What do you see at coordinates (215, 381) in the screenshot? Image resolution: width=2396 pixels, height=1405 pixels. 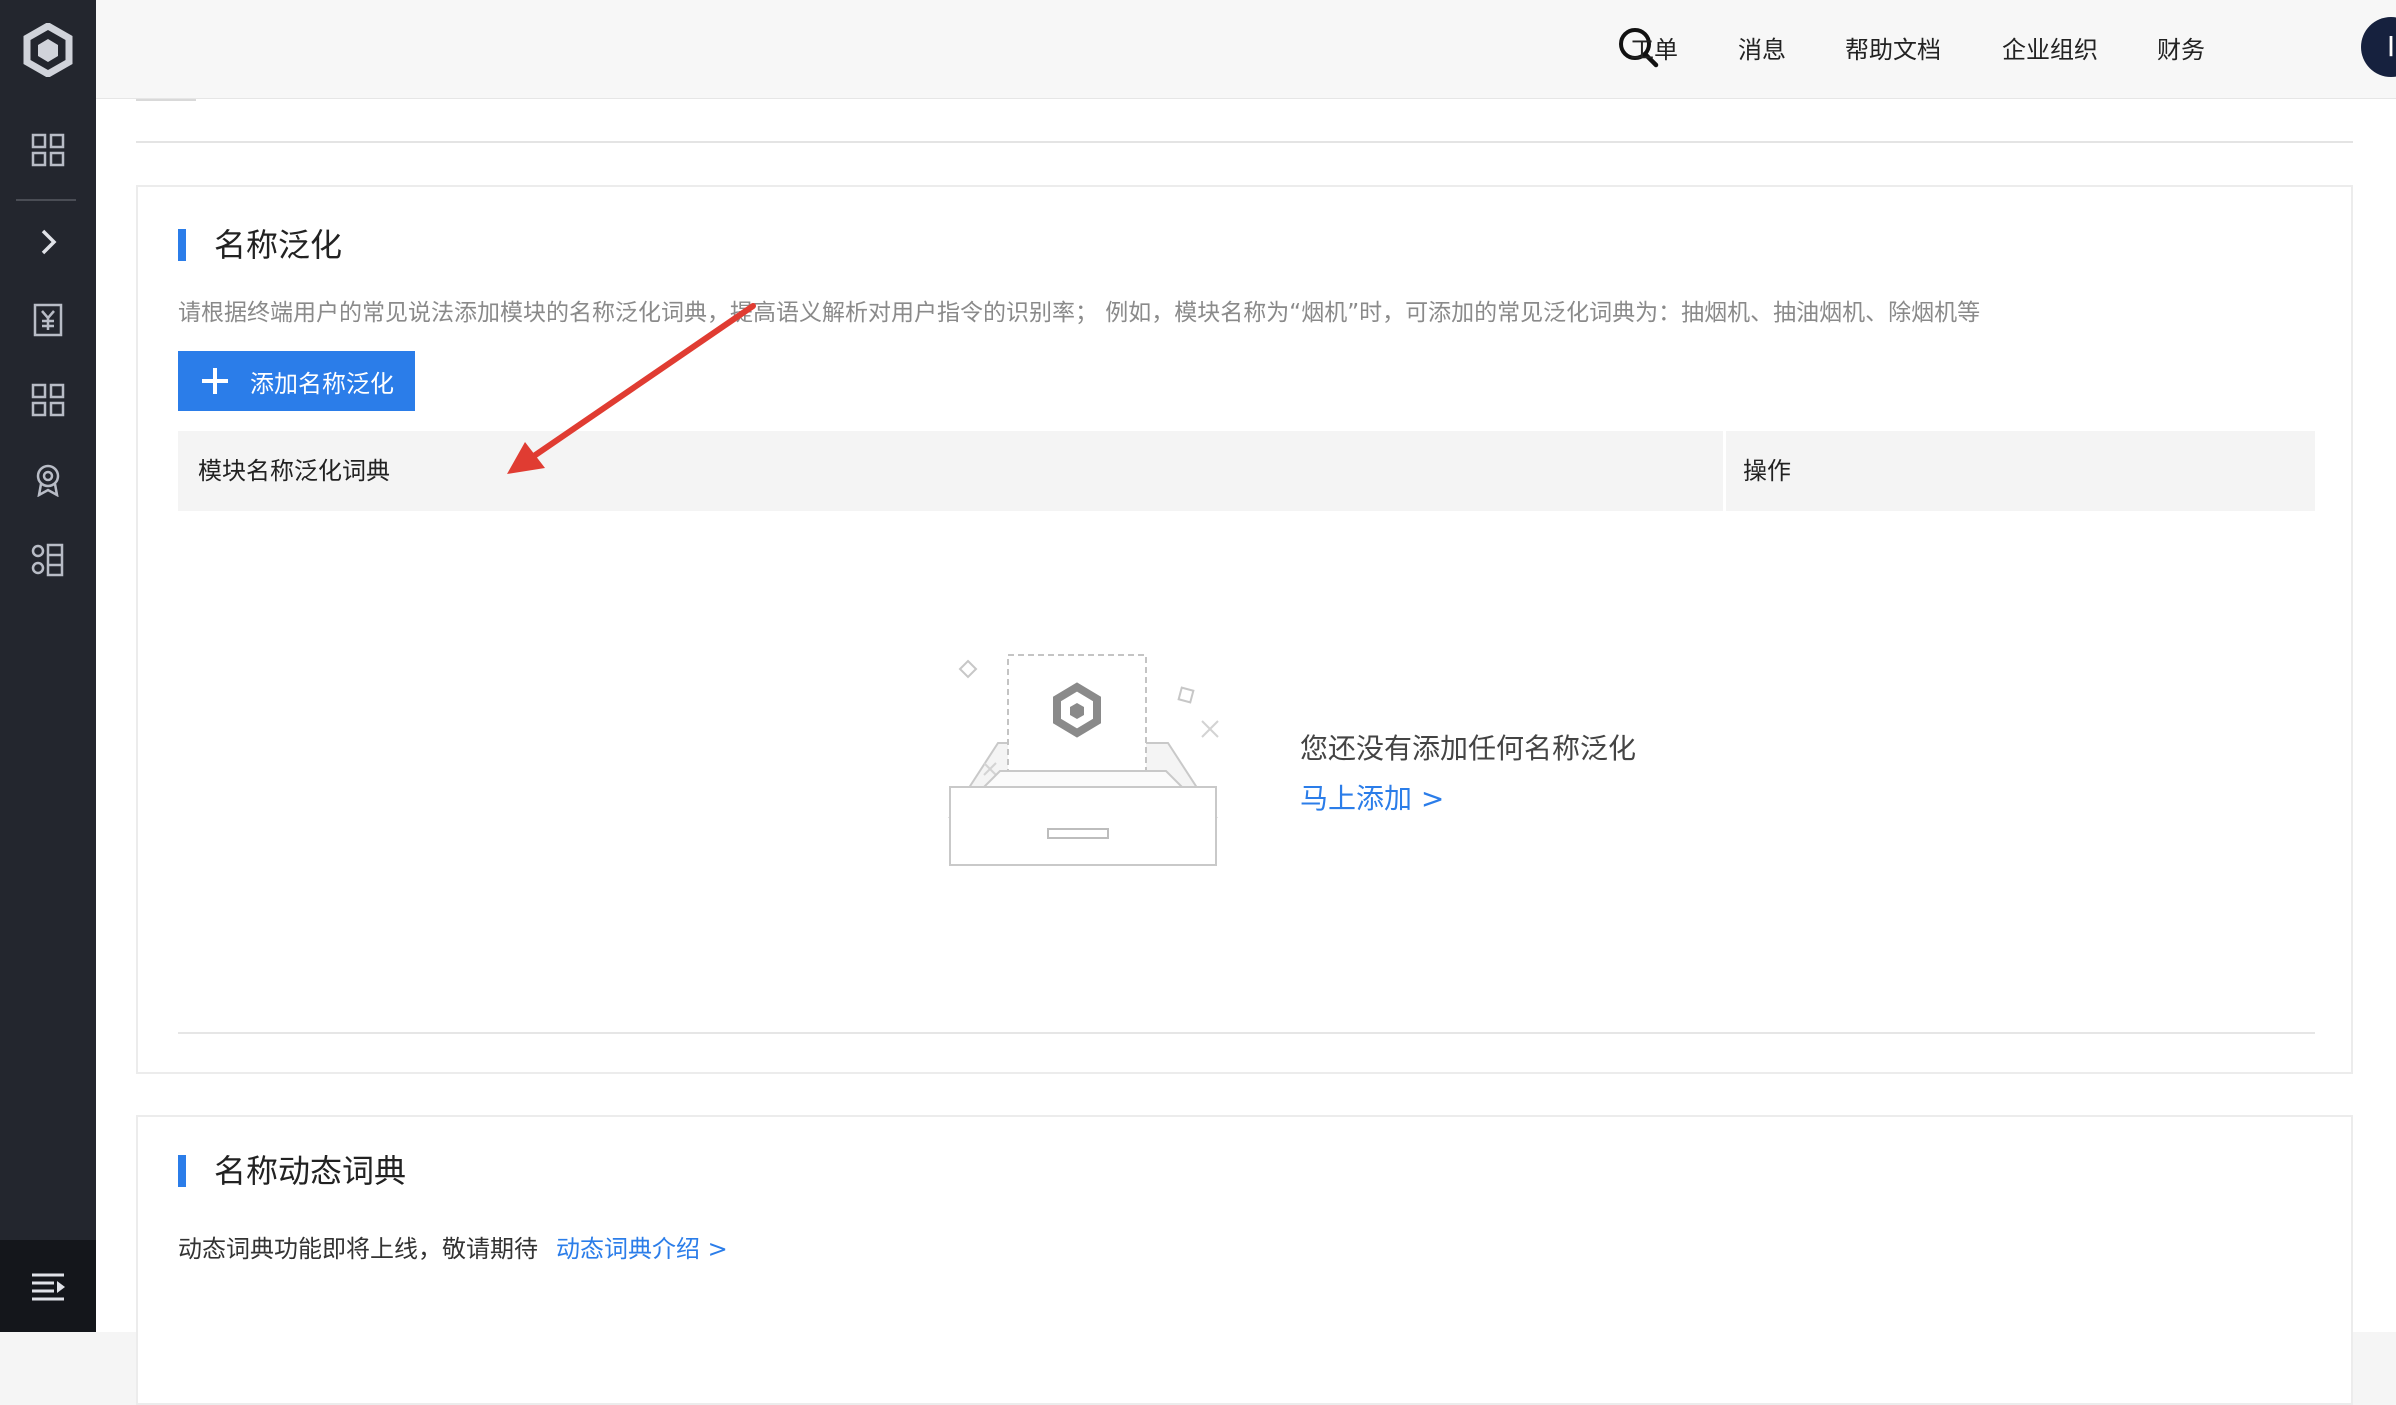 I see `plus-icon` at bounding box center [215, 381].